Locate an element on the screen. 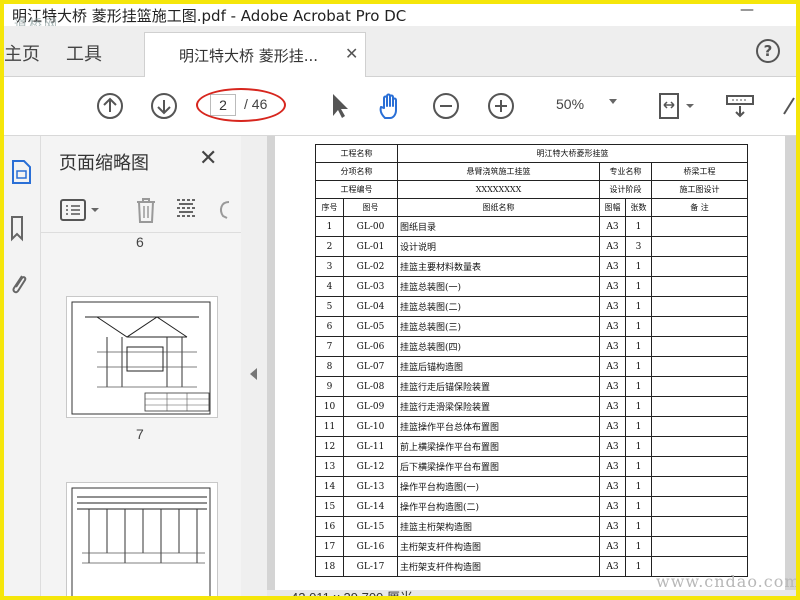  watermark-bottom: www.cndao.com is located at coordinates (726, 581).